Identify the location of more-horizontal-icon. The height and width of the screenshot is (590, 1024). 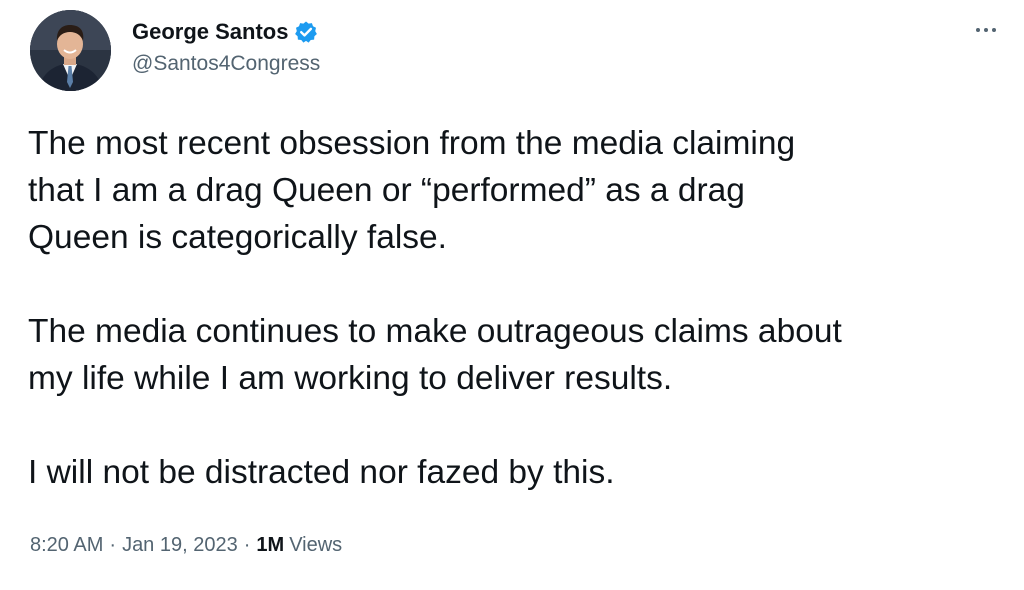
(986, 30).